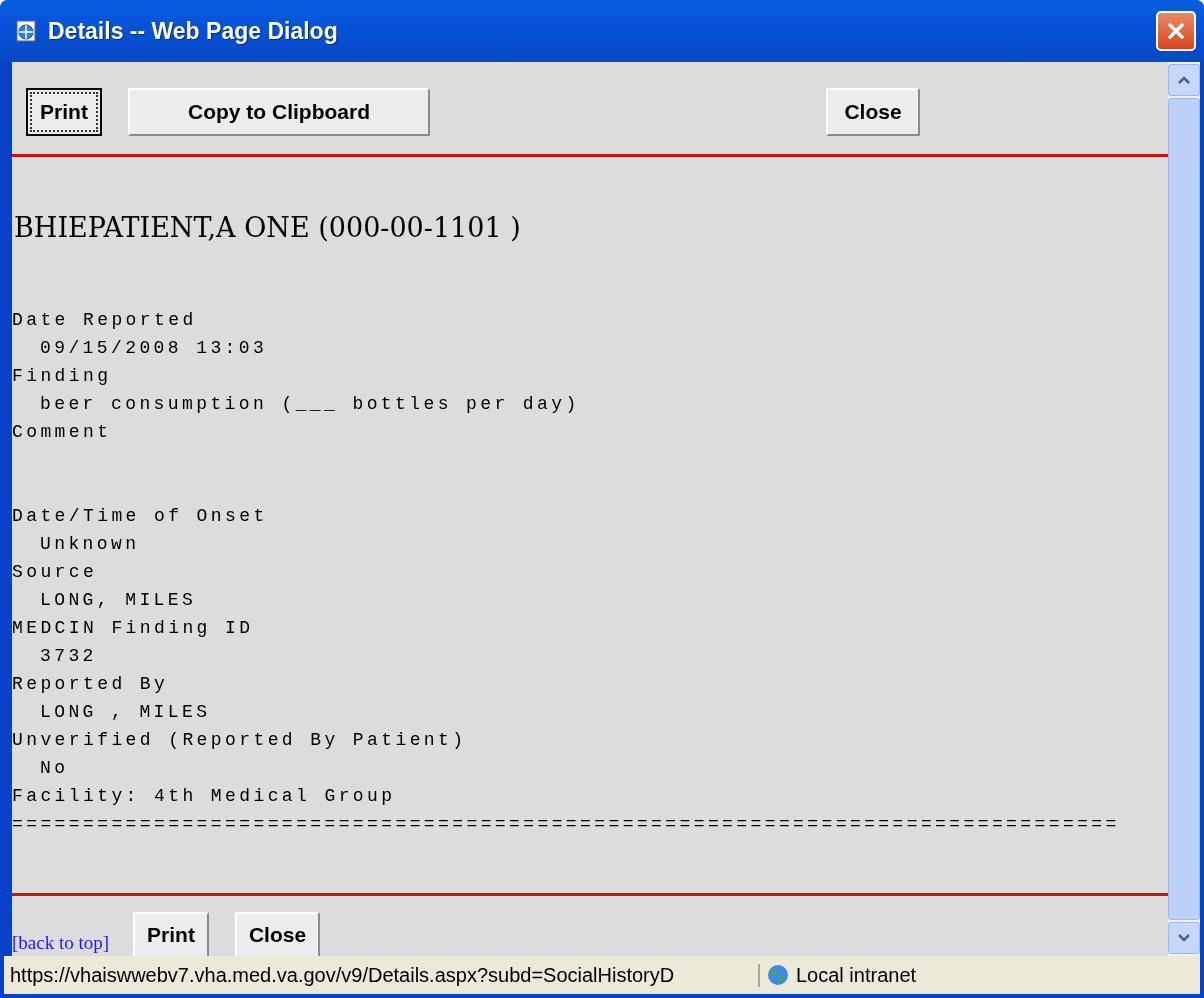 The height and width of the screenshot is (998, 1204). What do you see at coordinates (125, 712) in the screenshot?
I see `report-line: LONG , MILES` at bounding box center [125, 712].